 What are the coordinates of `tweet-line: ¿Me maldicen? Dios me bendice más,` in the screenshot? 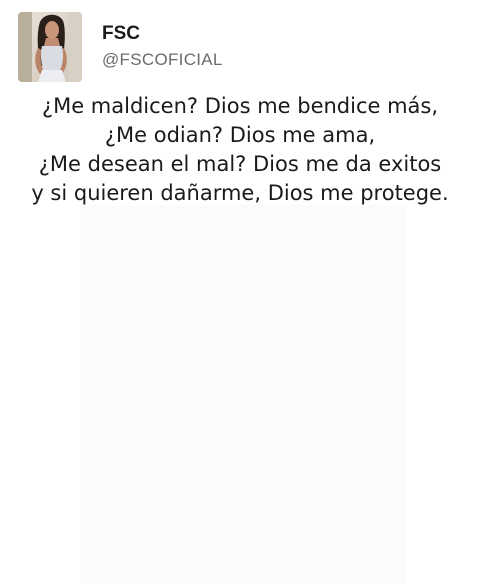 It's located at (240, 106).